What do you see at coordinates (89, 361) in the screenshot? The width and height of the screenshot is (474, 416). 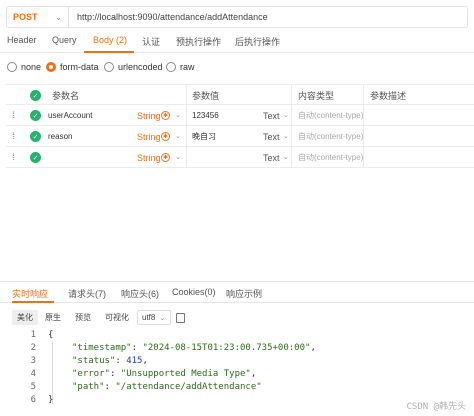 I see `code-line: 3 "status": 415,` at bounding box center [89, 361].